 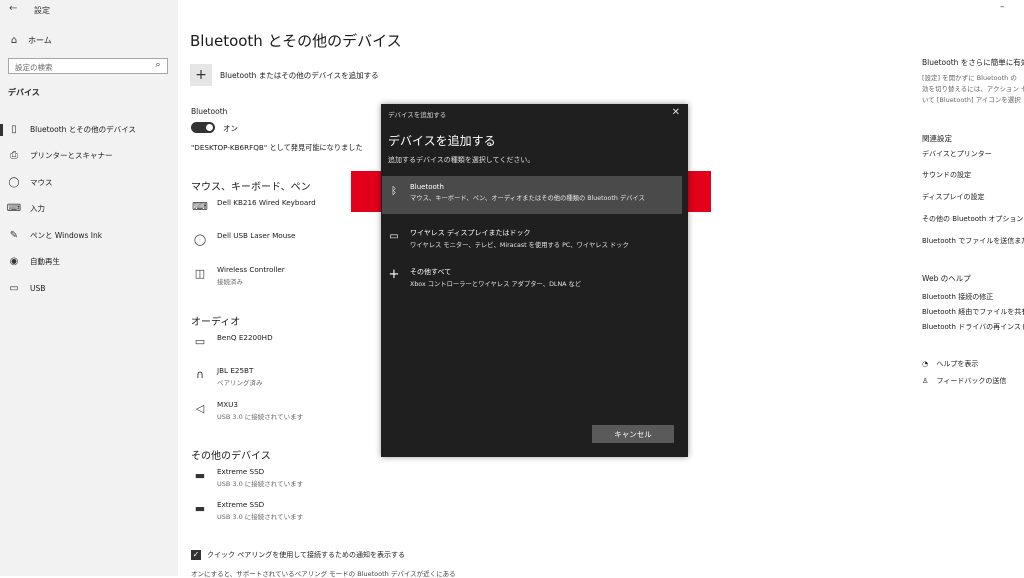 I want to click on related-link: サウンドの設定, so click(x=946, y=175).